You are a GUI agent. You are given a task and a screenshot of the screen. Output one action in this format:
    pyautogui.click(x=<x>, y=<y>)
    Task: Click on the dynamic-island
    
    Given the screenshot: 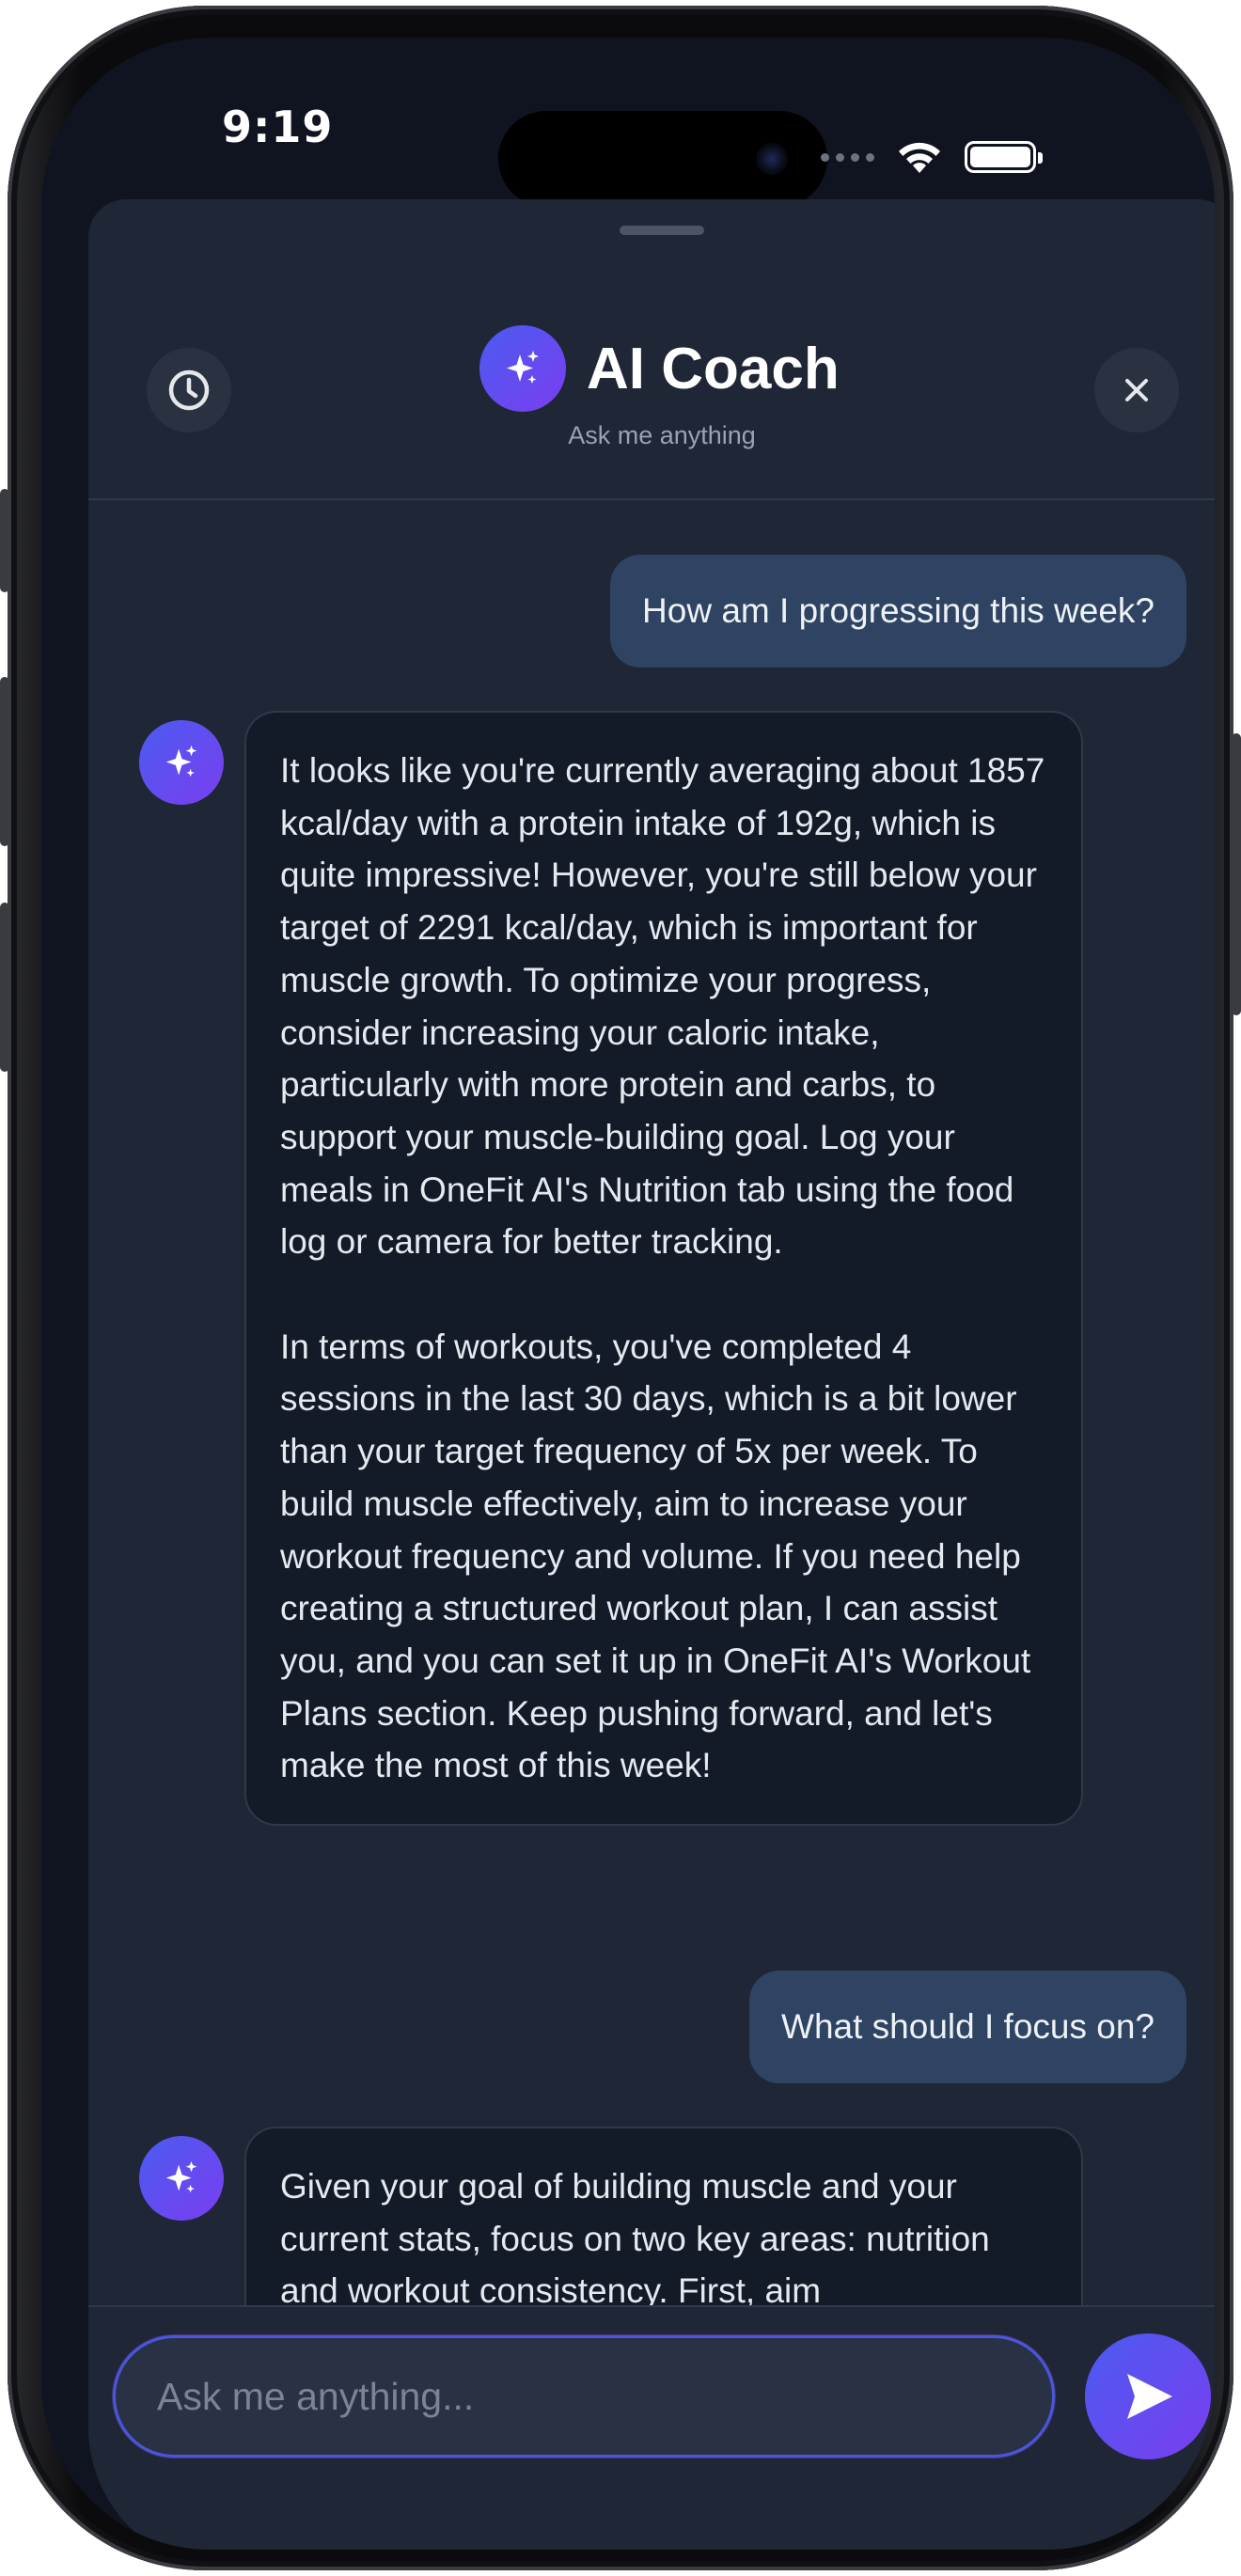 What is the action you would take?
    pyautogui.click(x=662, y=159)
    